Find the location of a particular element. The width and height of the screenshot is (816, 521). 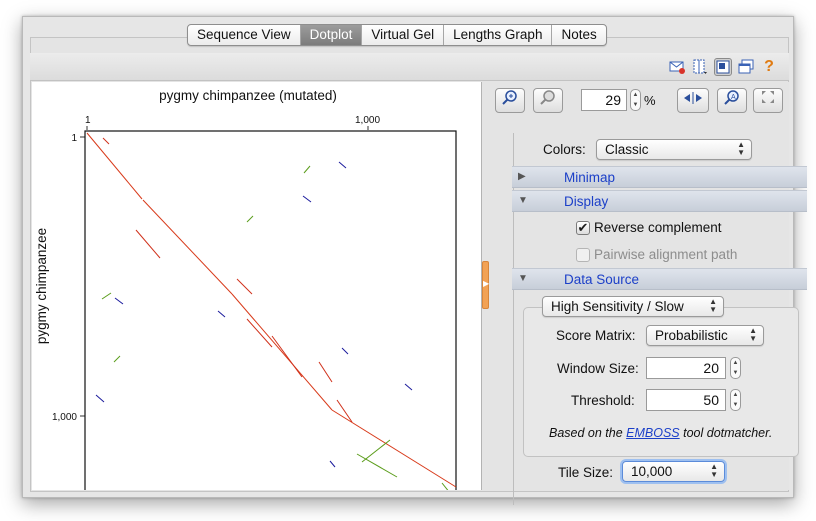

tab-notes: Notes is located at coordinates (578, 35).